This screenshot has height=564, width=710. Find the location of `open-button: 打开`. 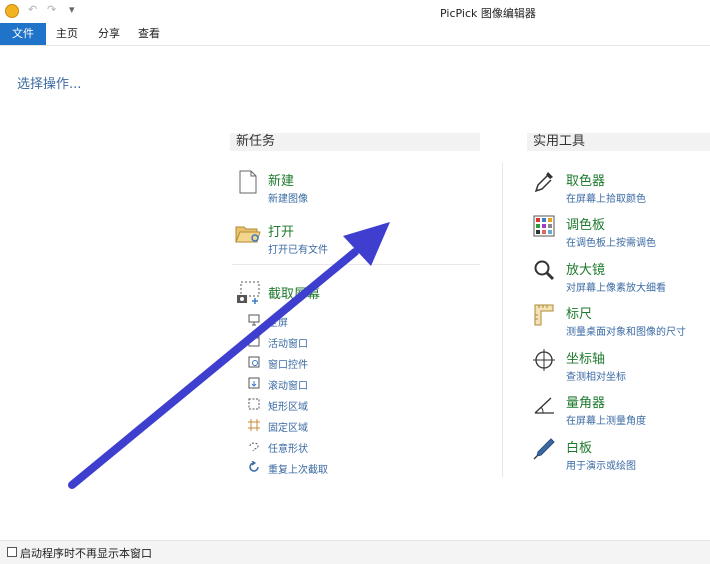

open-button: 打开 is located at coordinates (281, 230).